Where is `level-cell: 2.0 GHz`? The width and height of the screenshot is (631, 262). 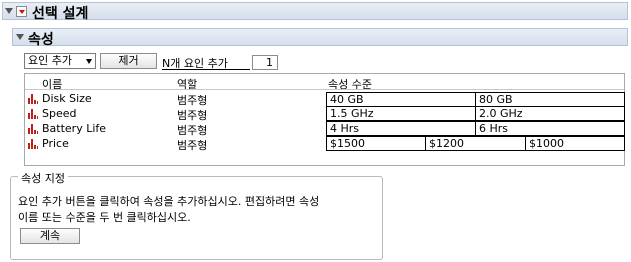
level-cell: 2.0 GHz is located at coordinates (550, 113).